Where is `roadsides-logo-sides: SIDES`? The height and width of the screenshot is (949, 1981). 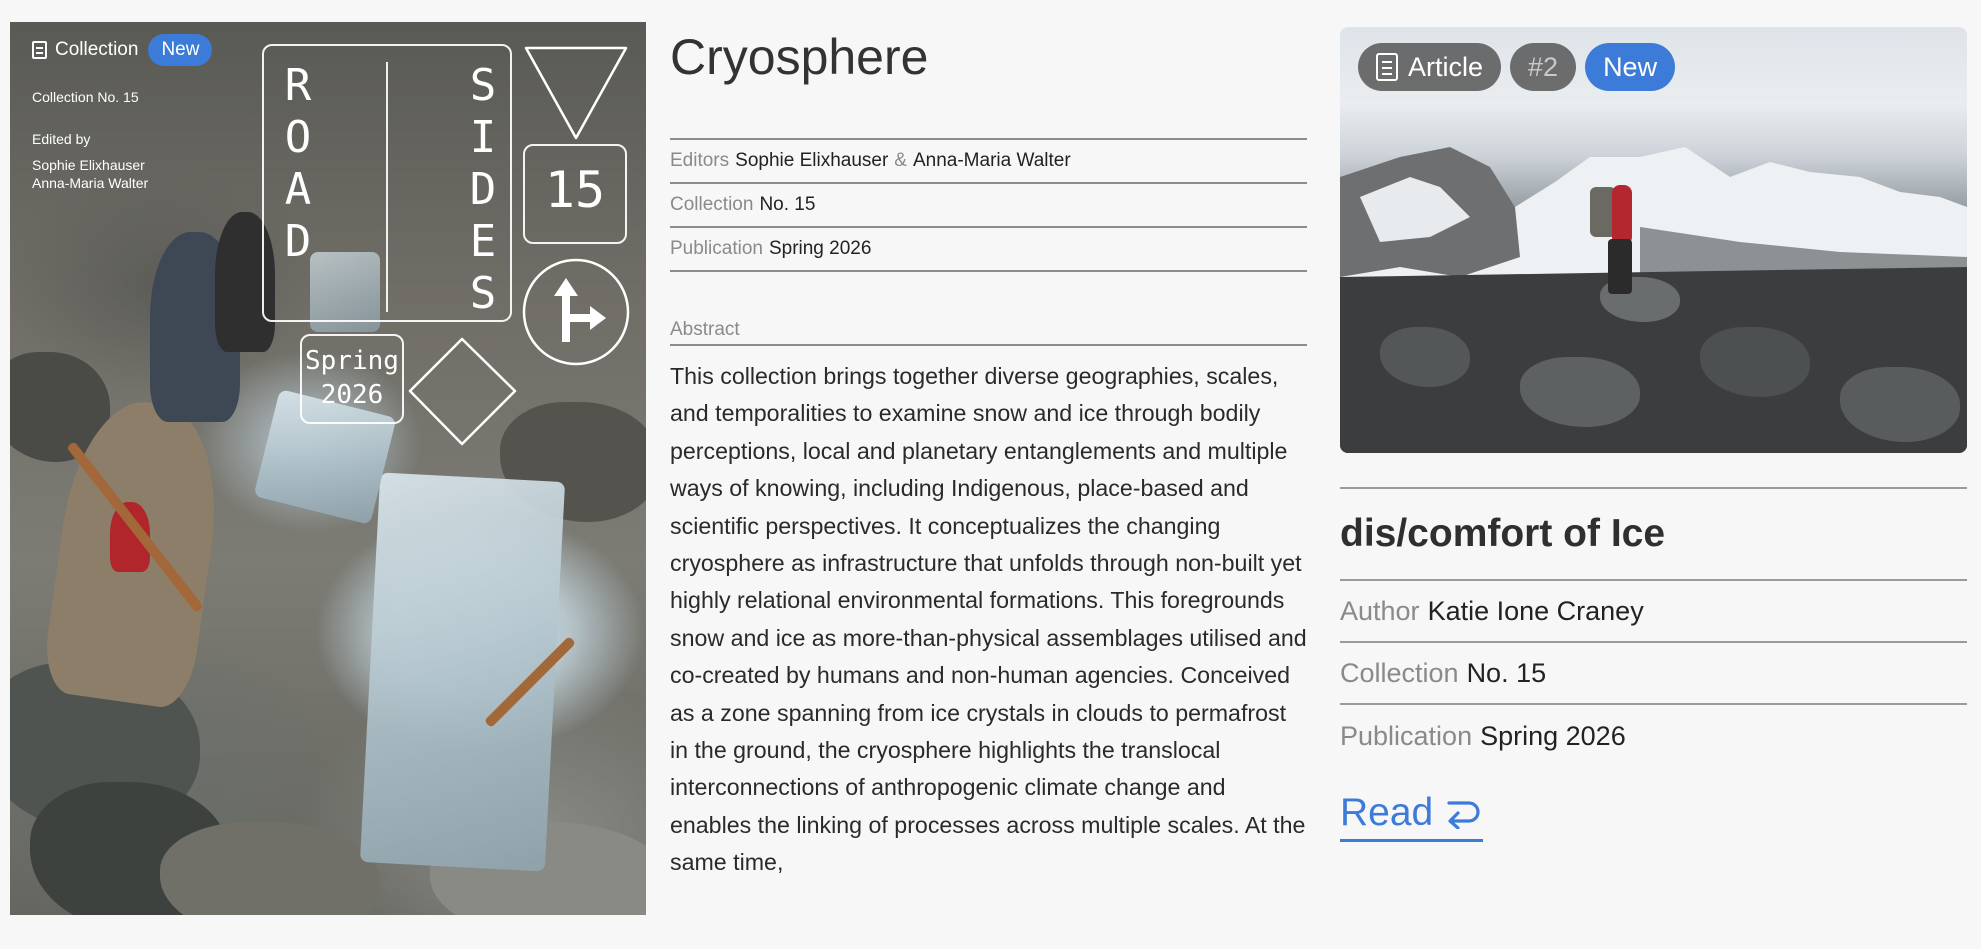 roadsides-logo-sides: SIDES is located at coordinates (483, 189).